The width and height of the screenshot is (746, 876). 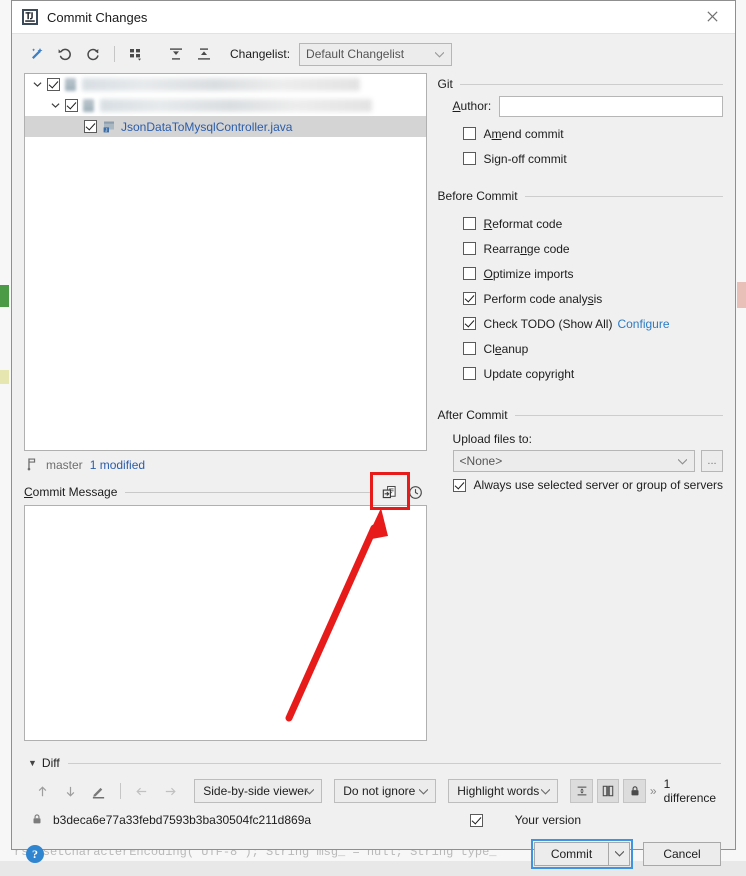 I want to click on git-group-body: Amend commit Sign-off commit, so click(x=580, y=146).